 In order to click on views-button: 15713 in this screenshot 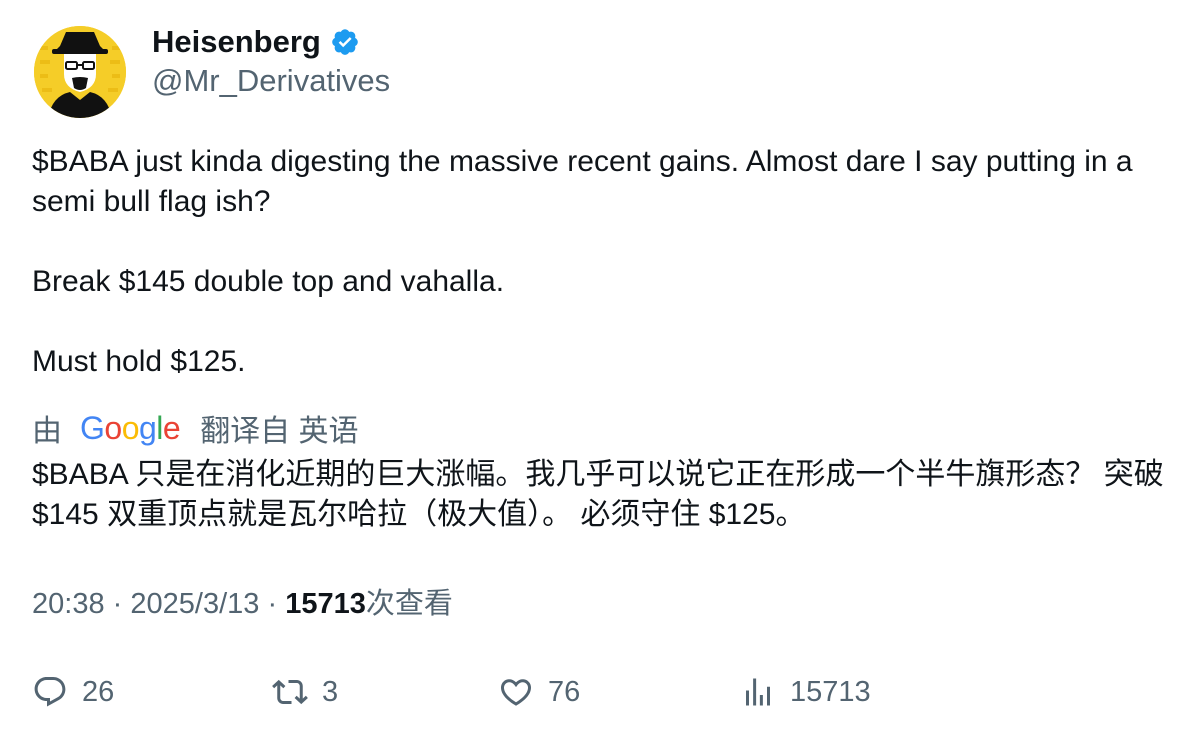, I will do `click(805, 692)`.